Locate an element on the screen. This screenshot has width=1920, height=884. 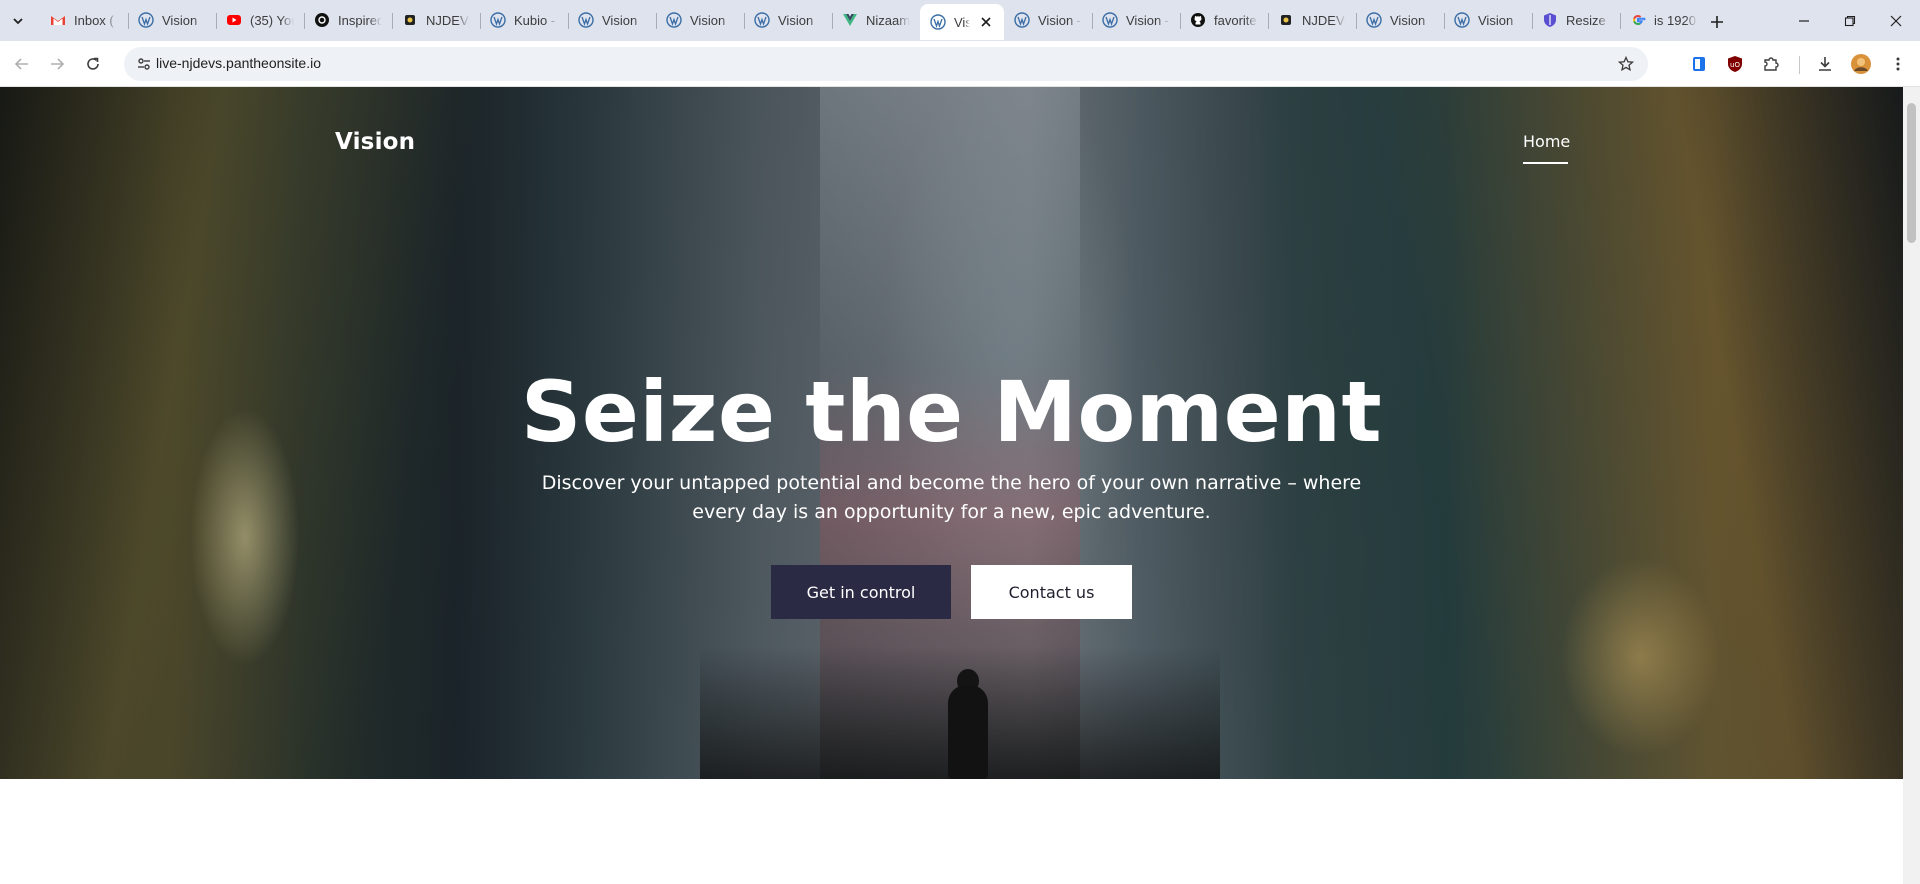
tab-title: (35) You is located at coordinates (272, 20).